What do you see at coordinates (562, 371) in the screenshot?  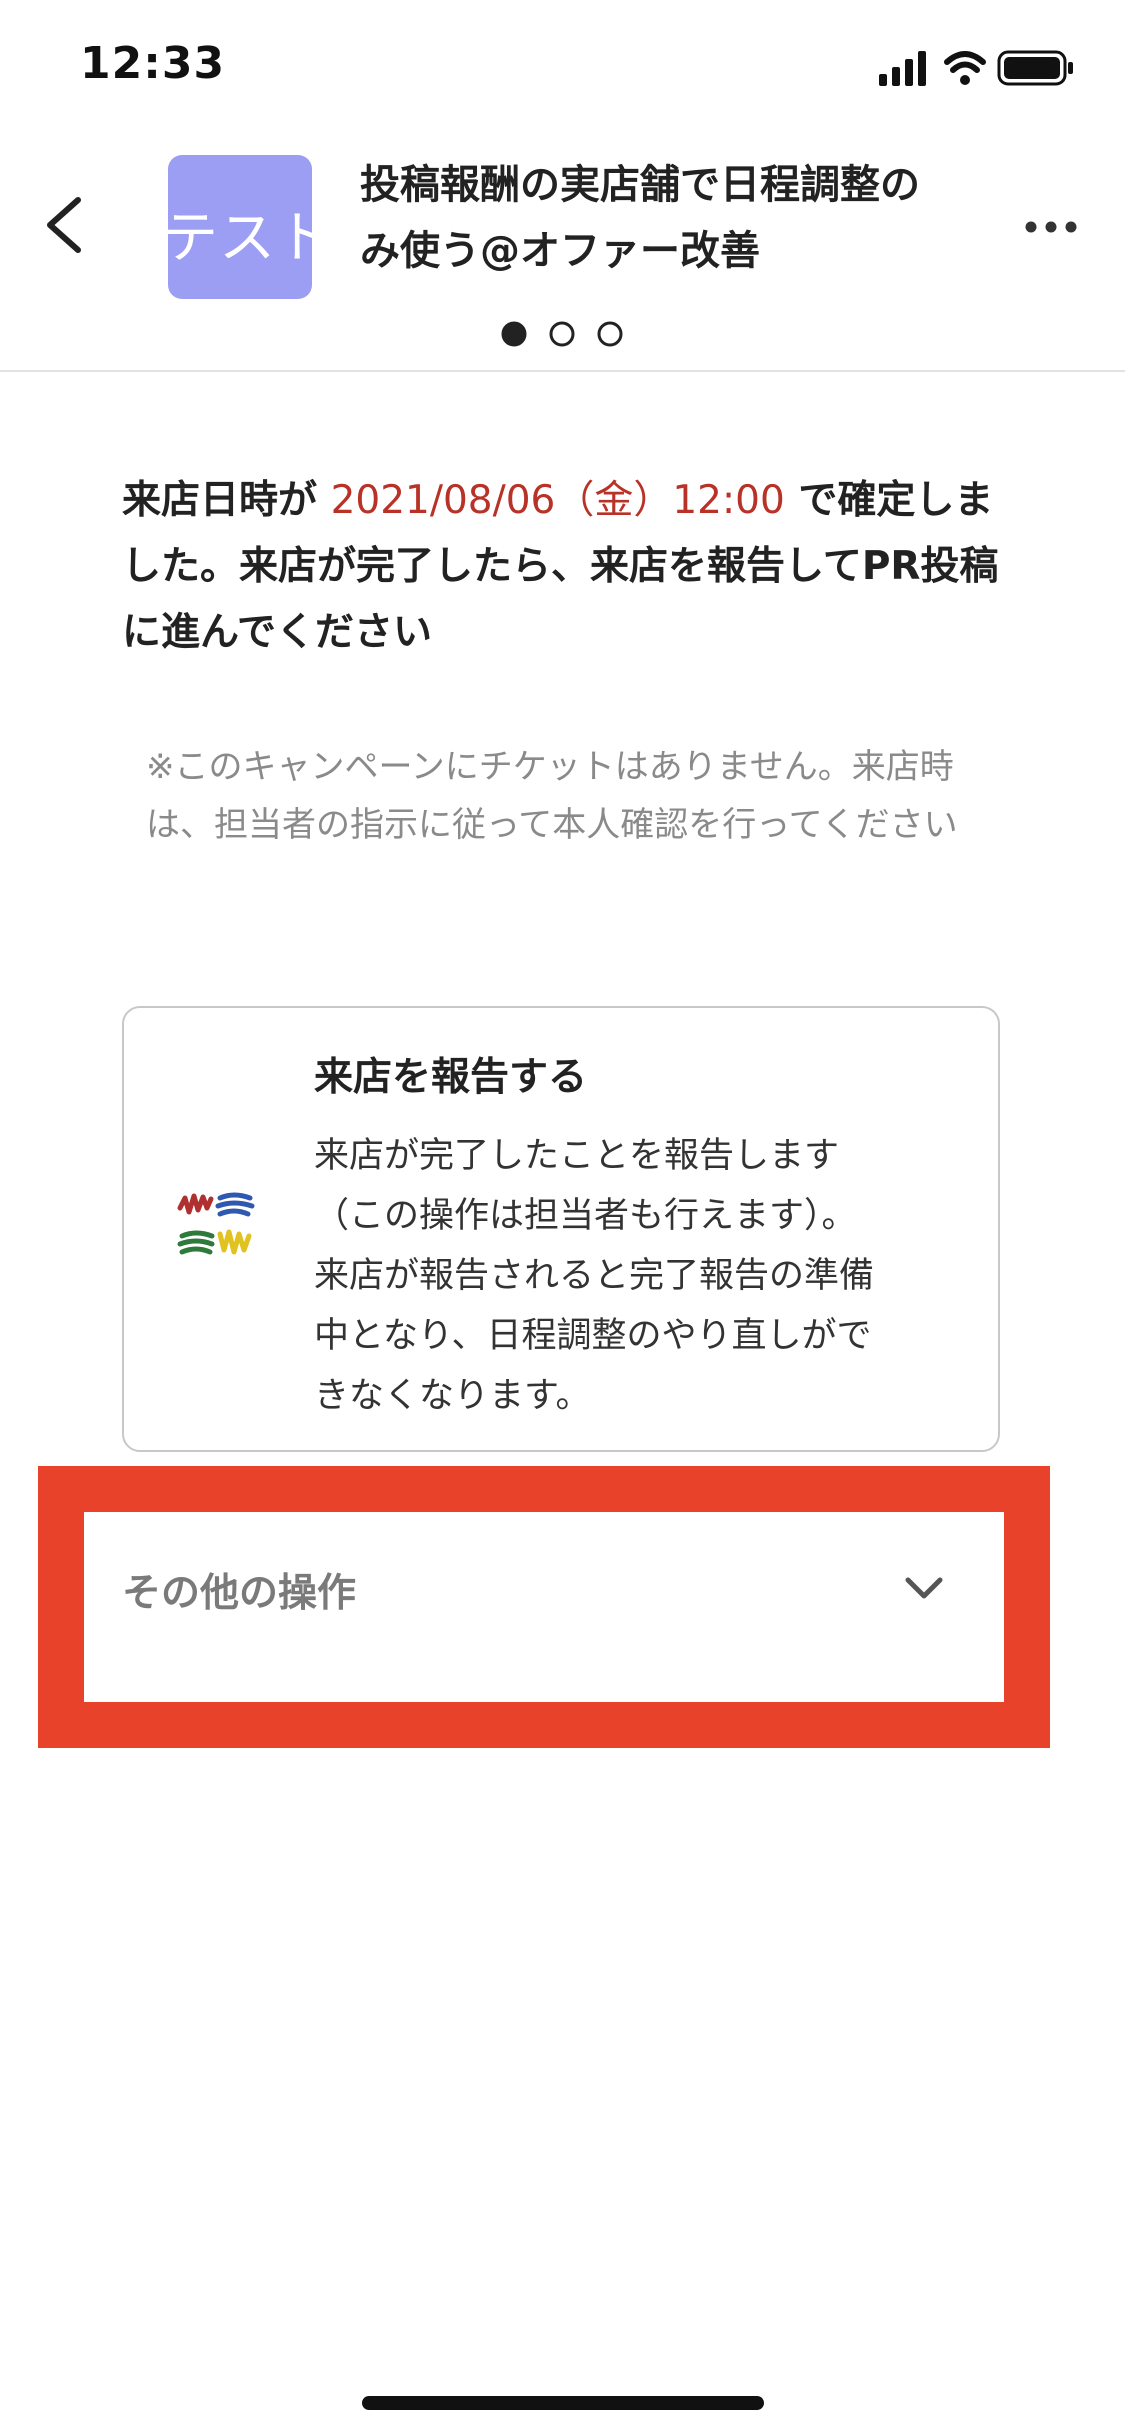 I see `header-divider` at bounding box center [562, 371].